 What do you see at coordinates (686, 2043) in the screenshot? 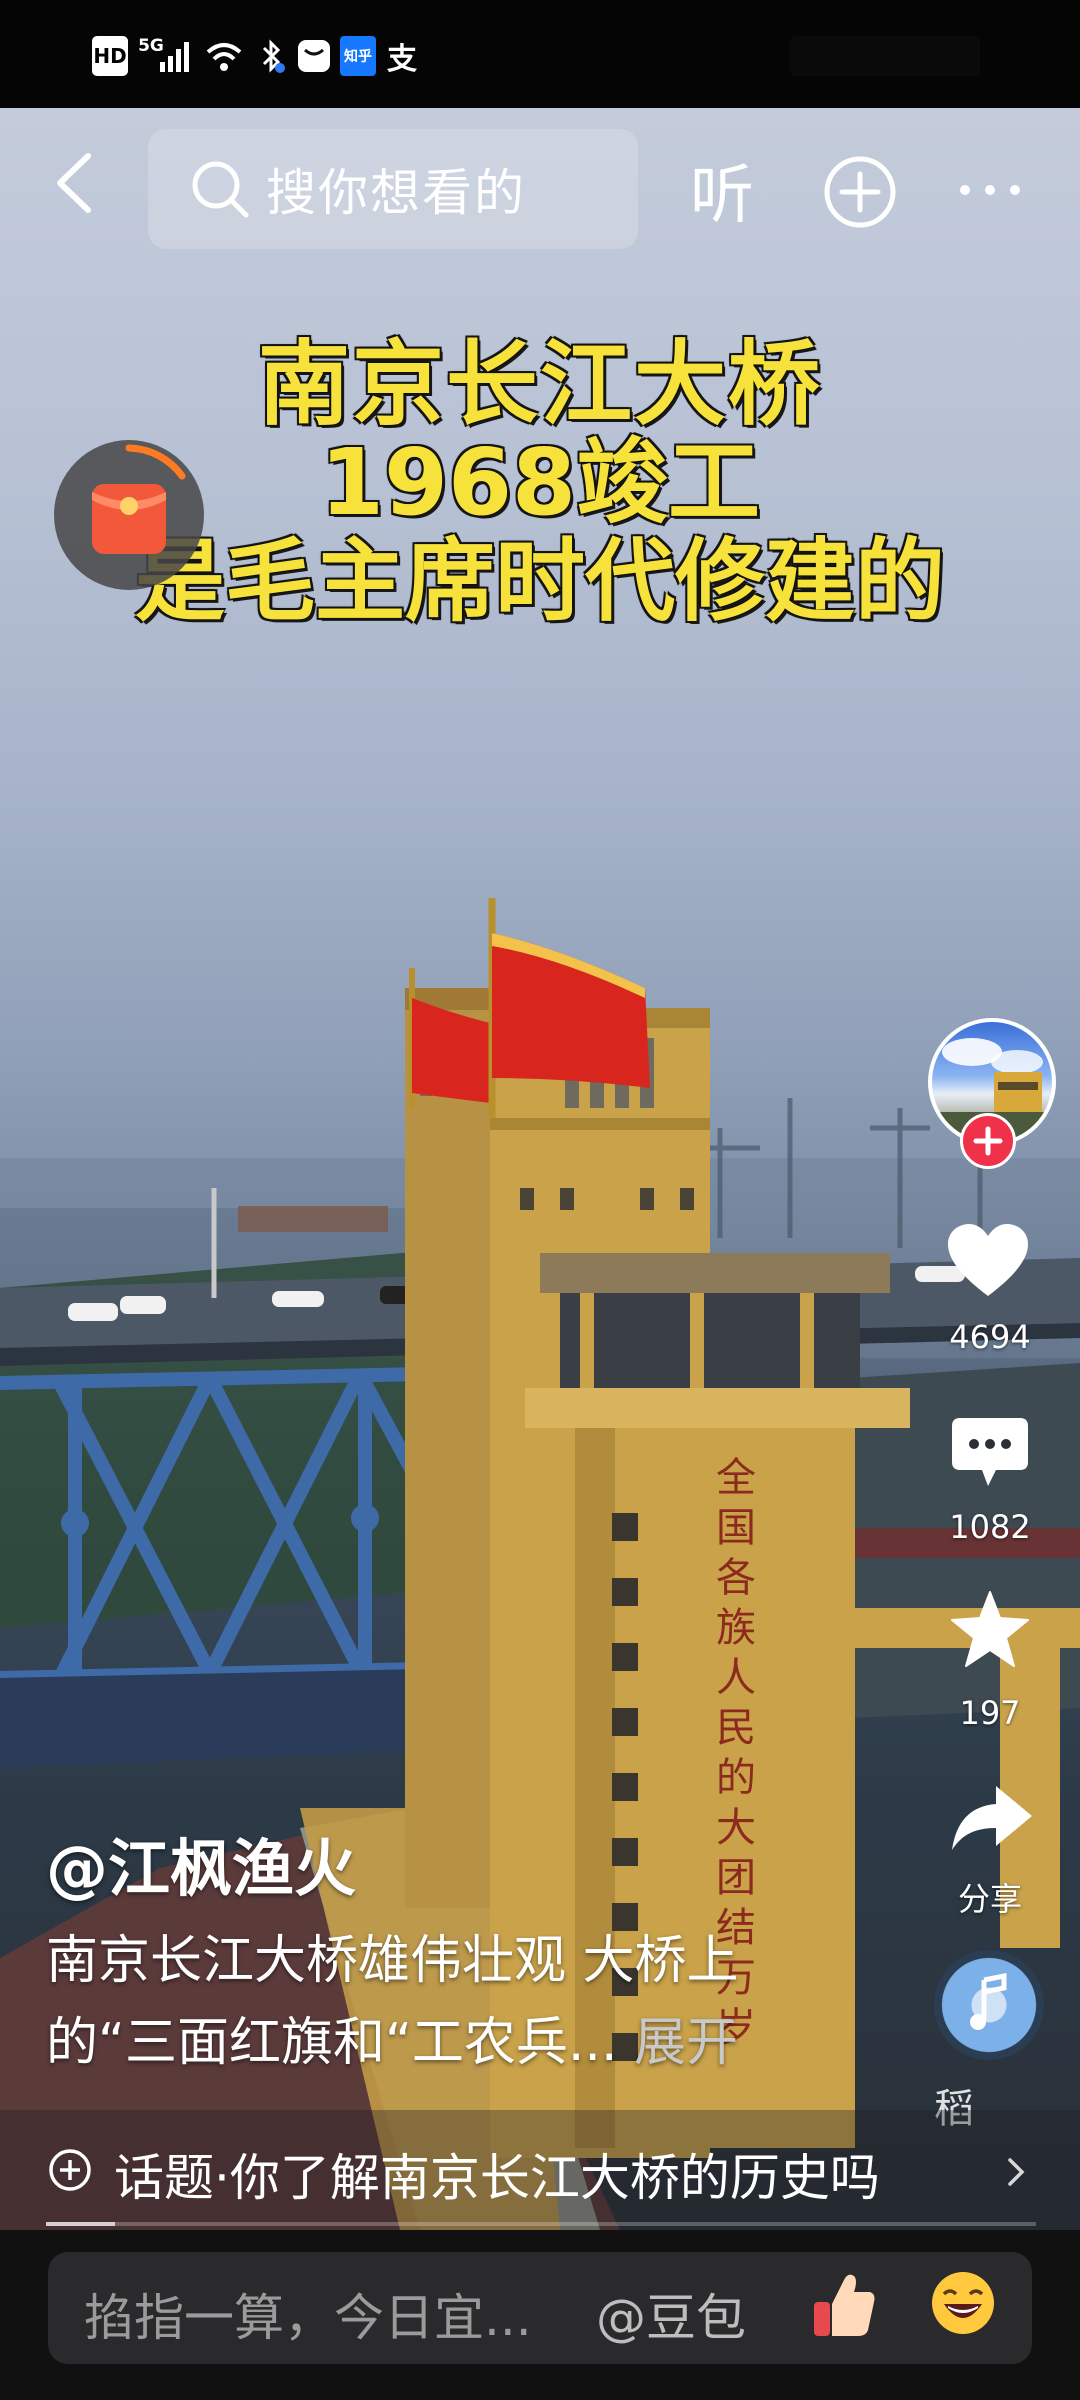
I see `expand-button: 展开` at bounding box center [686, 2043].